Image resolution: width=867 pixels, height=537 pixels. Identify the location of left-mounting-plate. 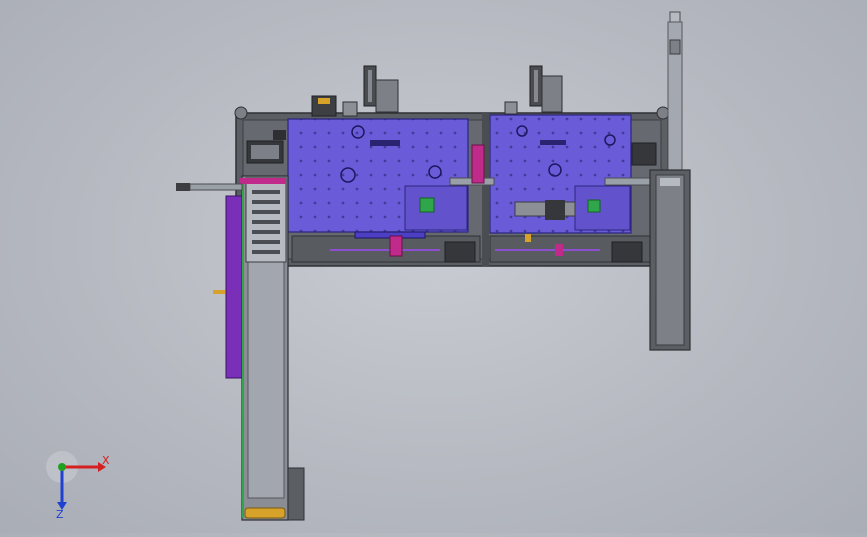
(378, 175).